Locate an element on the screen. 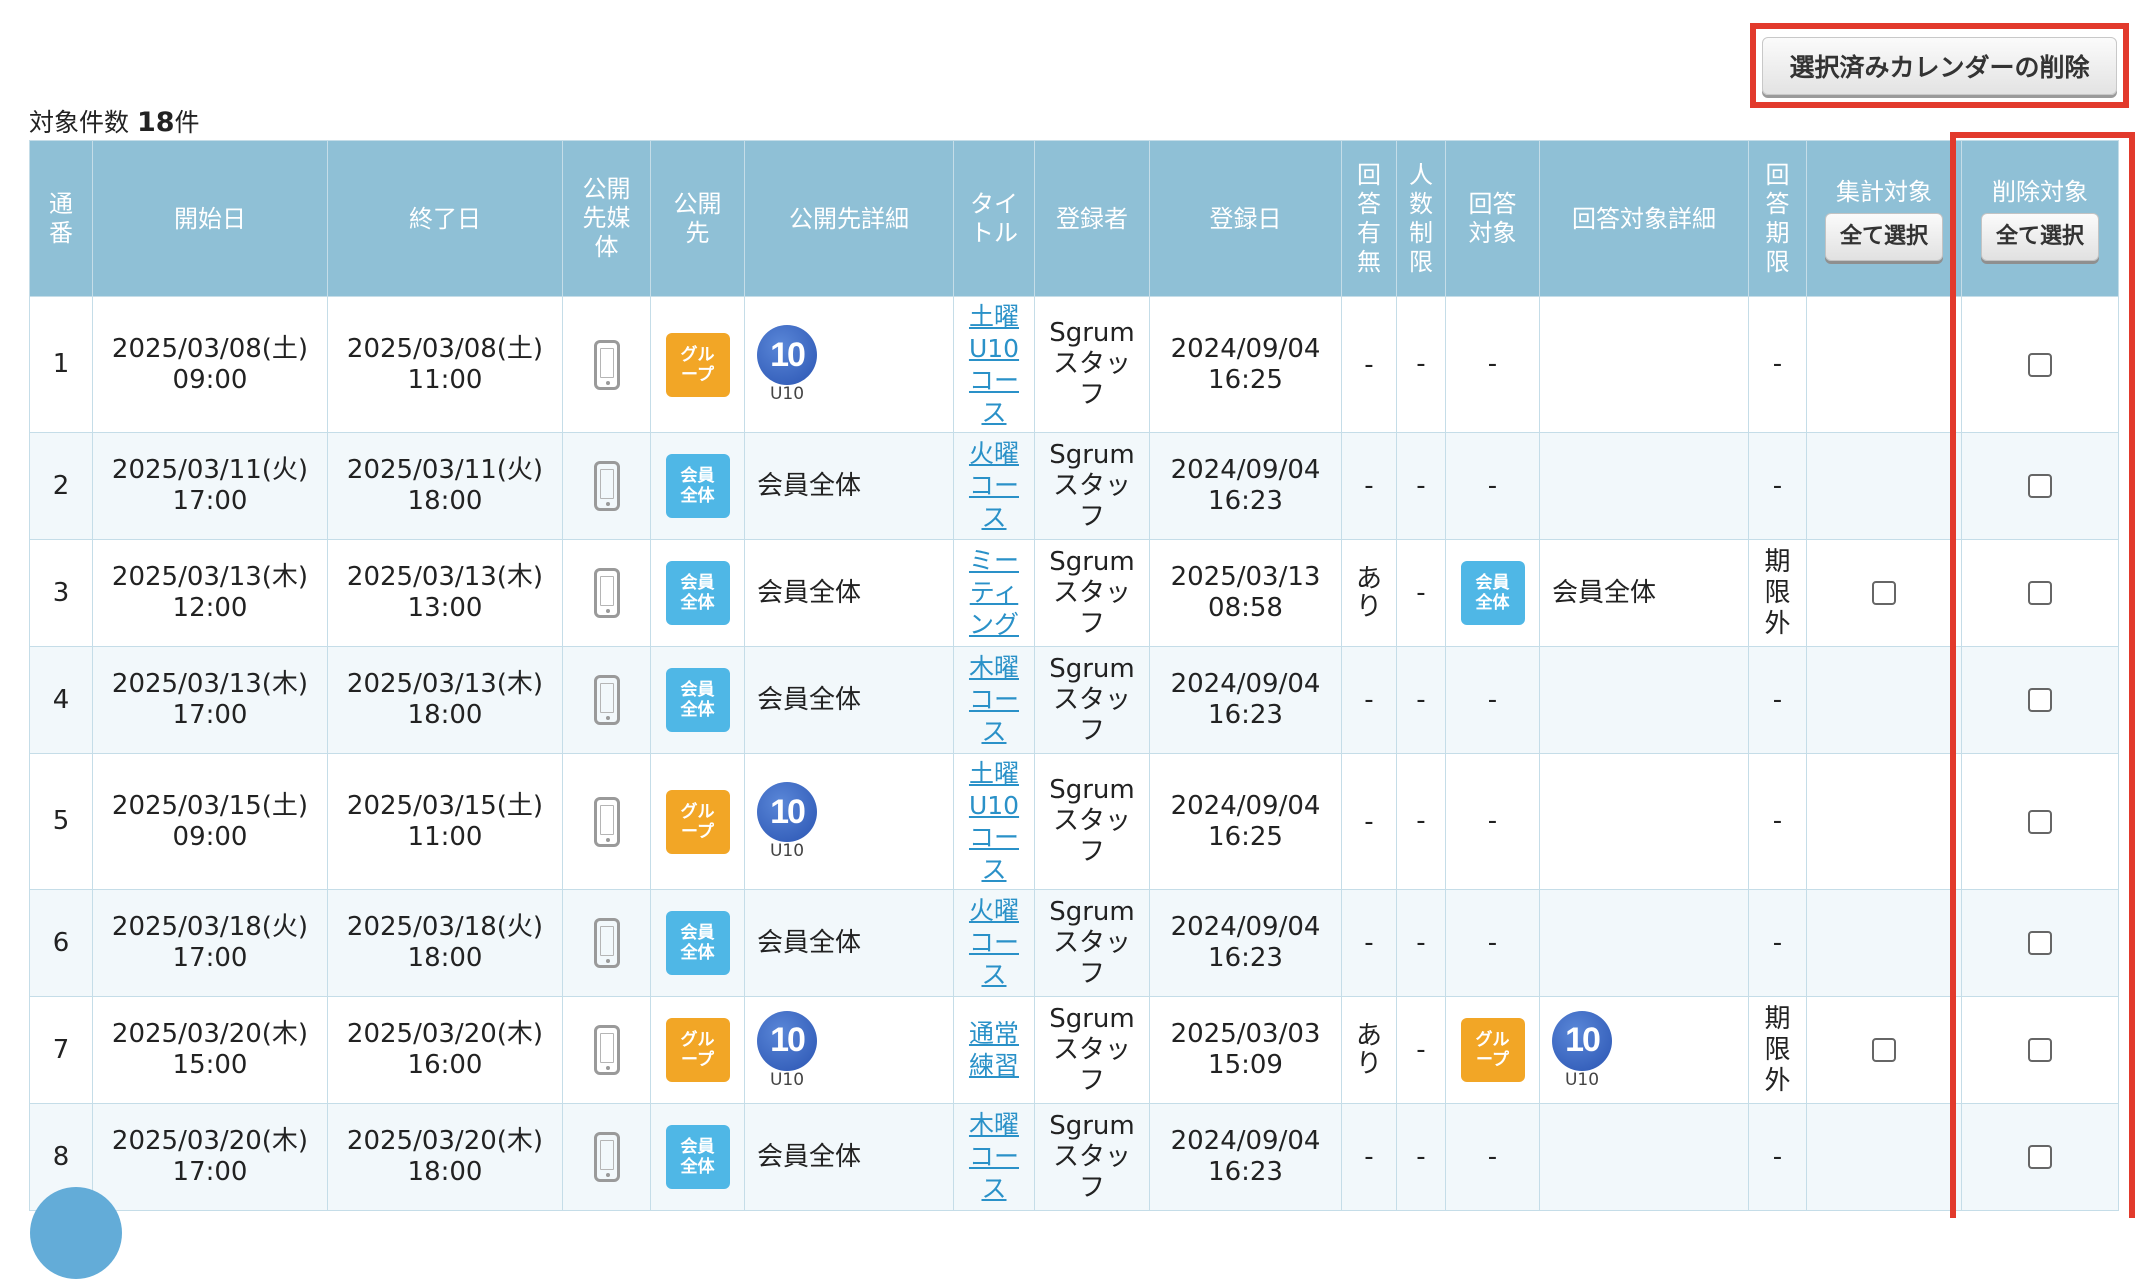  floating-action-button is located at coordinates (76, 1233).